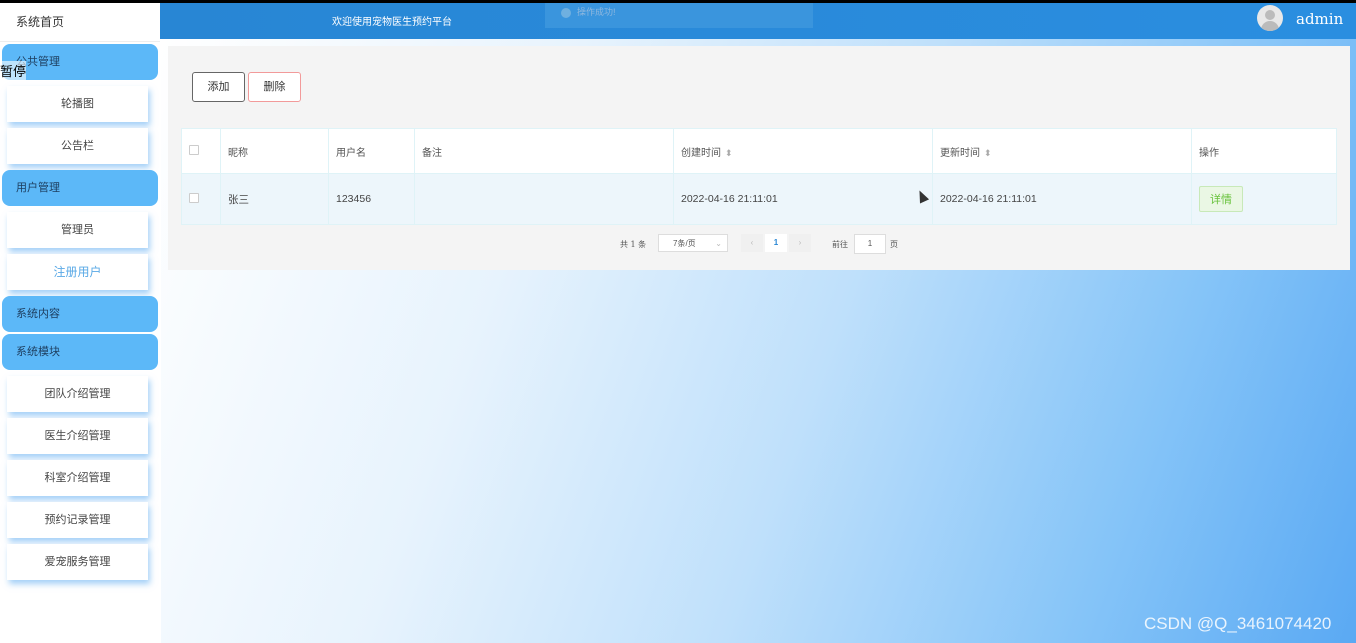  What do you see at coordinates (201, 199) in the screenshot?
I see `row-select-cell` at bounding box center [201, 199].